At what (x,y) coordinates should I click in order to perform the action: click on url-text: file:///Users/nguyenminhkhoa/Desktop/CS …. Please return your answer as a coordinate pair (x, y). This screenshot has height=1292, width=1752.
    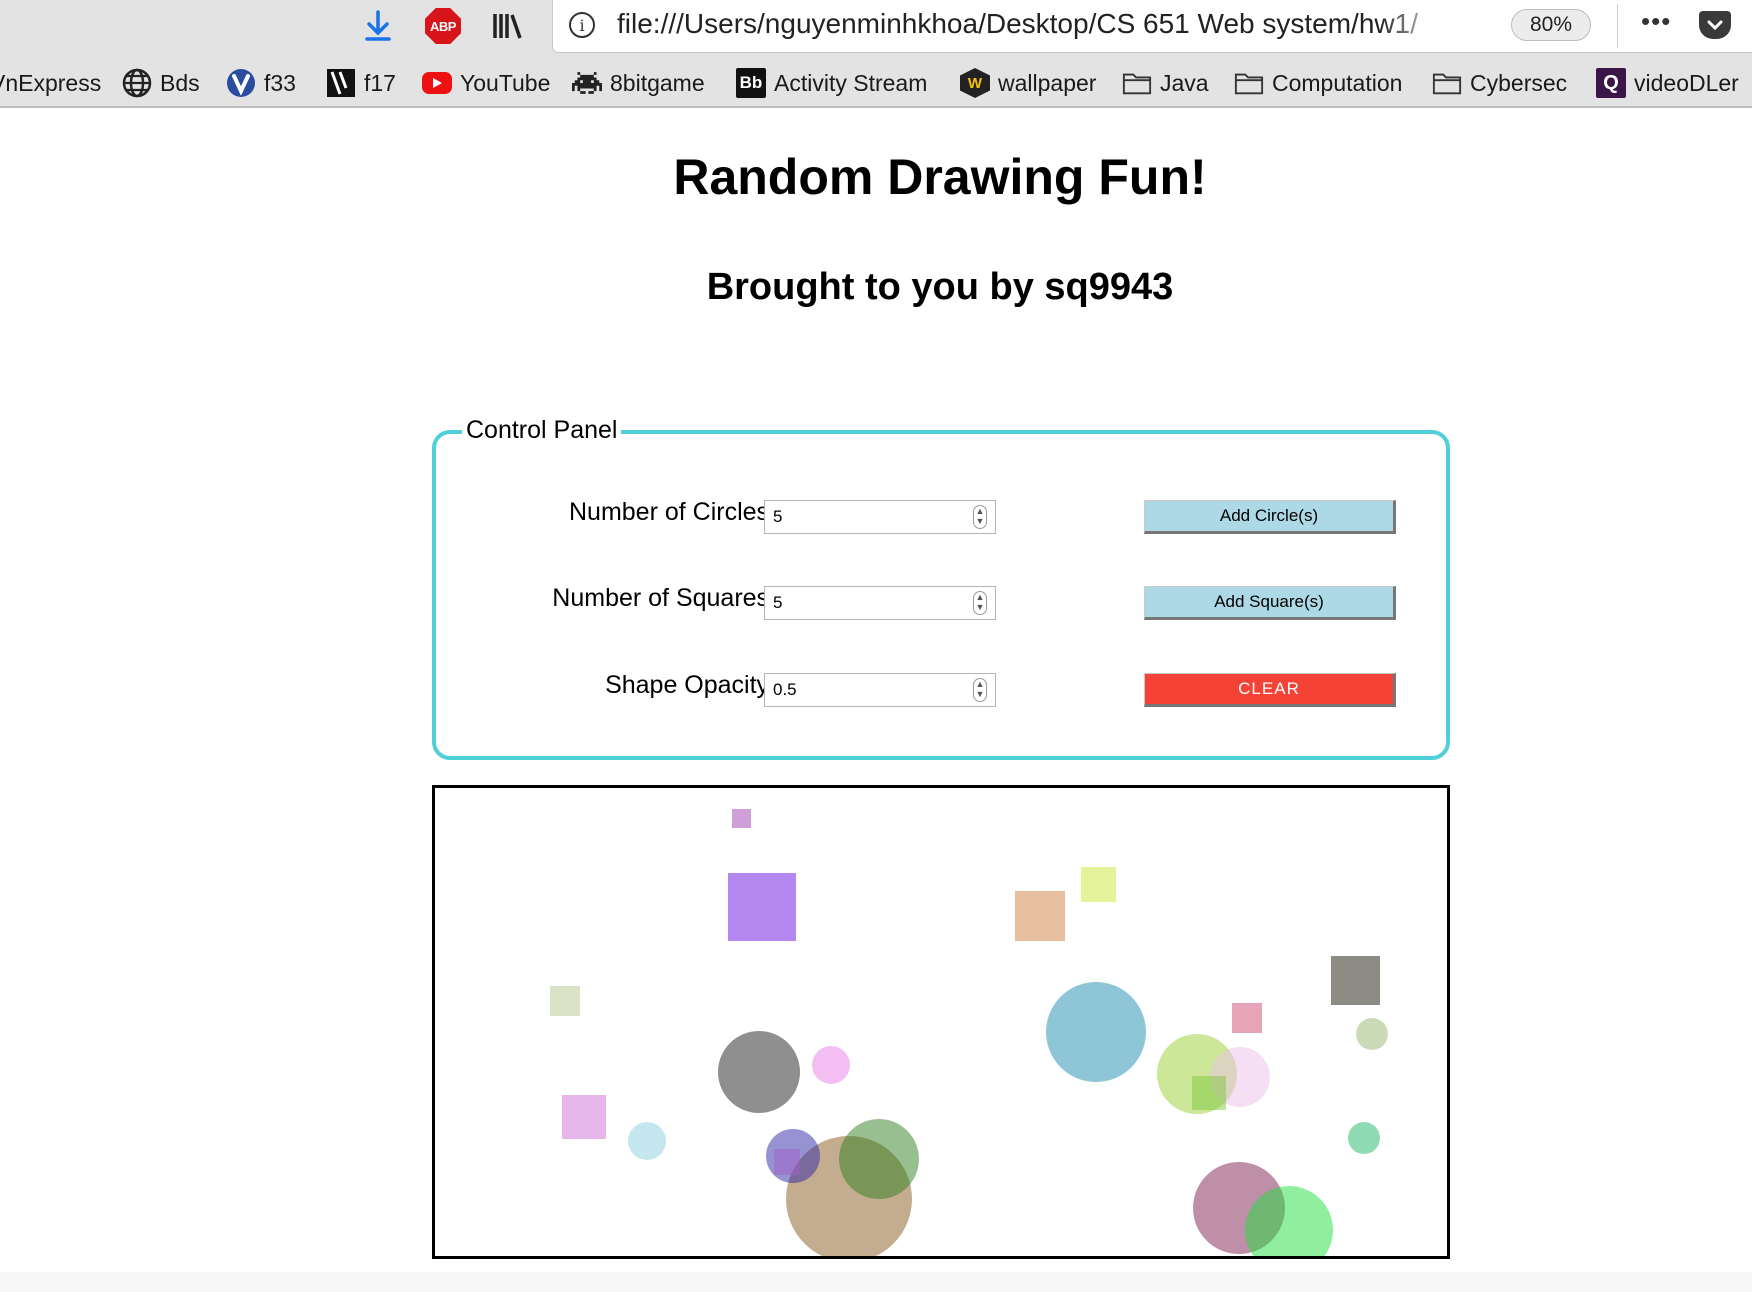
    Looking at the image, I should click on (1032, 24).